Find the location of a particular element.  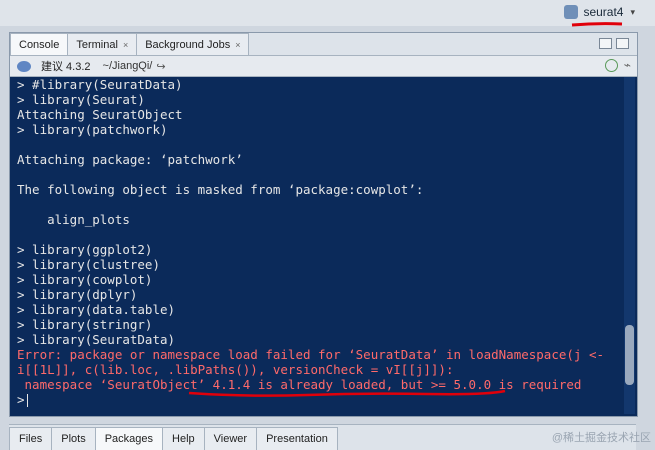

chevron-down-icon: ▾ is located at coordinates (632, 11).